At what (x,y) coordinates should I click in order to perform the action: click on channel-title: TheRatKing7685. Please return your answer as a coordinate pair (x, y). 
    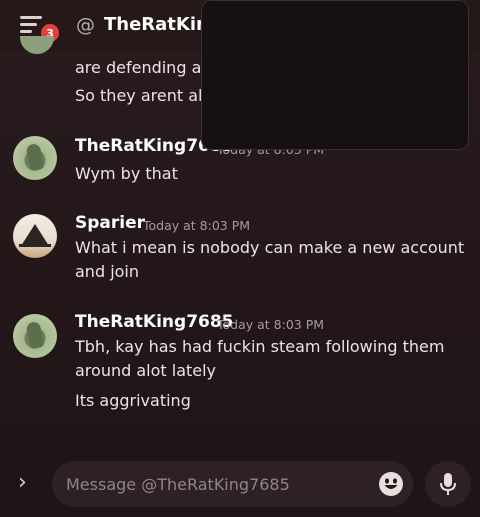
    Looking at the image, I should click on (159, 24).